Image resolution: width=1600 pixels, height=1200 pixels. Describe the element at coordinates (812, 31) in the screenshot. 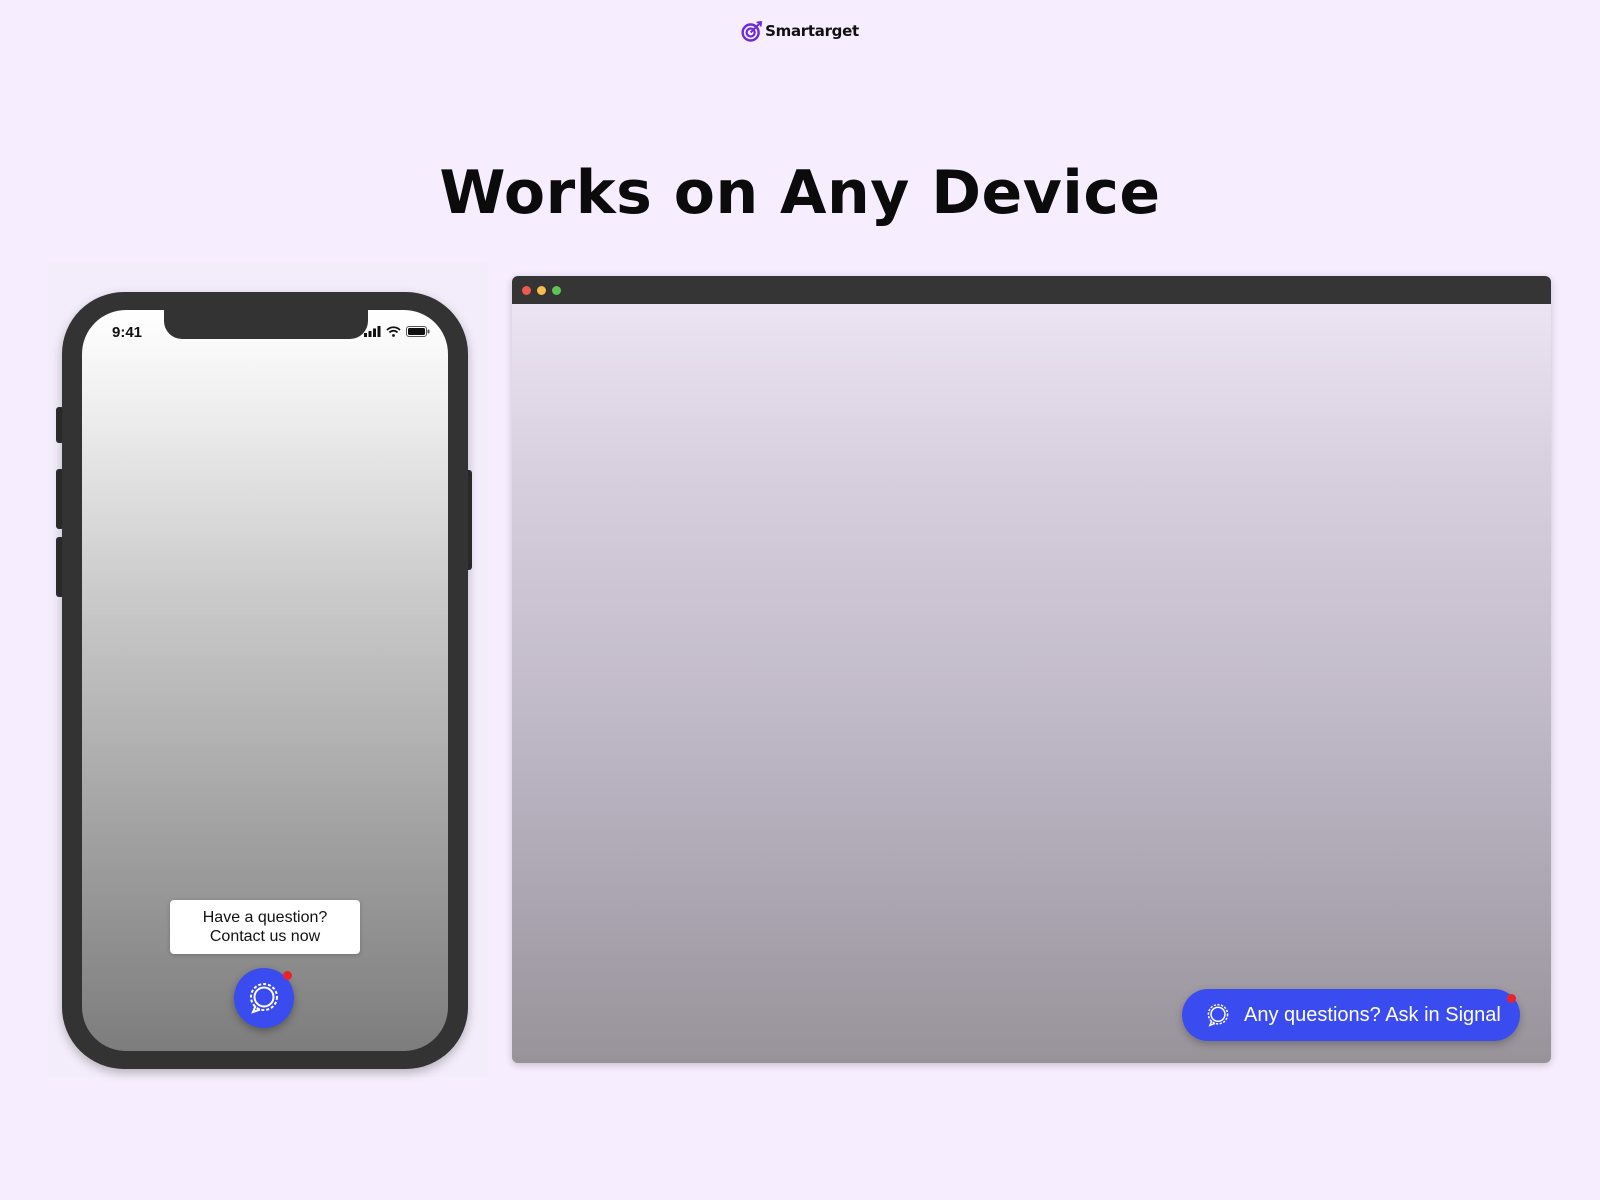

I see `brand-name: Smartarget` at that location.